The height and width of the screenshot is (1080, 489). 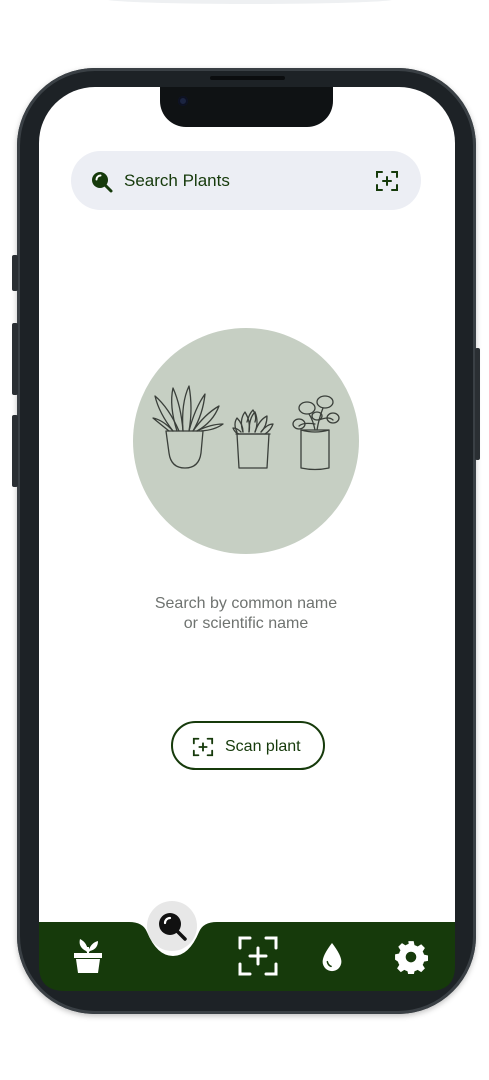 What do you see at coordinates (246, 428) in the screenshot?
I see `plants-drawing` at bounding box center [246, 428].